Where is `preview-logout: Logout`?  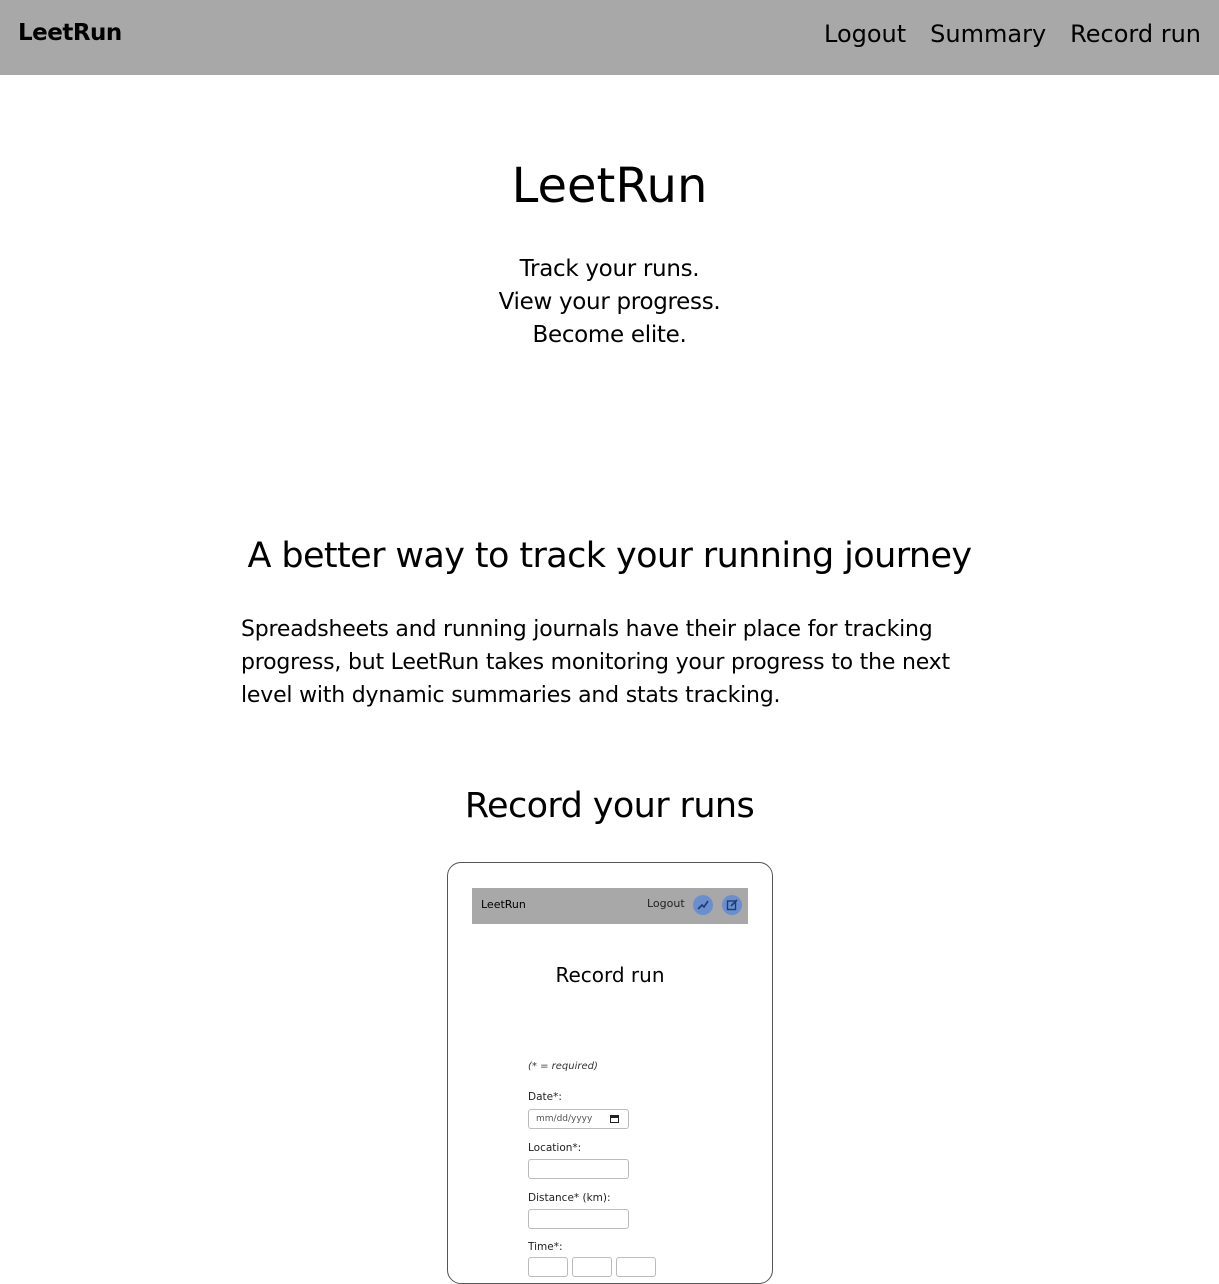
preview-logout: Logout is located at coordinates (666, 903).